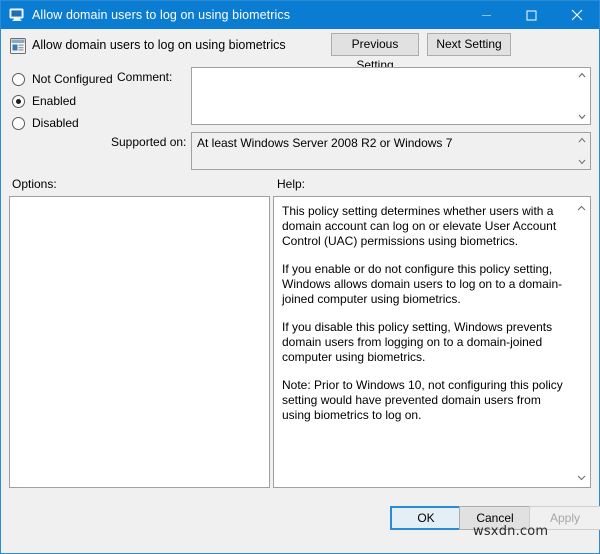 This screenshot has height=554, width=600. What do you see at coordinates (383, 96) in the screenshot?
I see `comment-value` at bounding box center [383, 96].